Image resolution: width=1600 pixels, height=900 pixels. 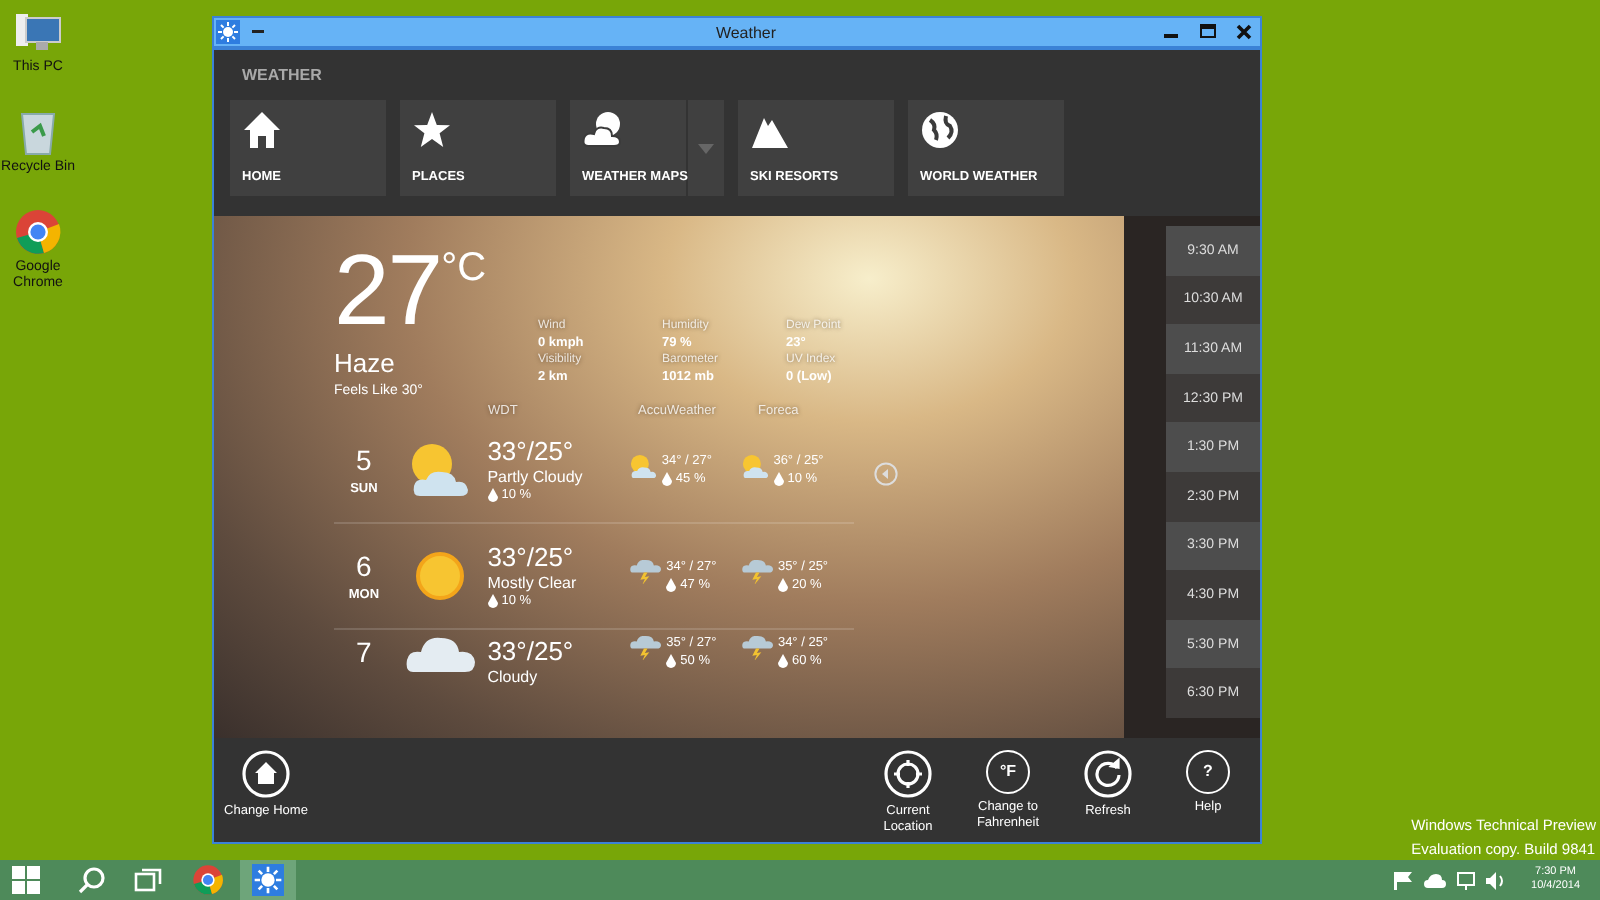 I want to click on window-title: Weather, so click(x=746, y=32).